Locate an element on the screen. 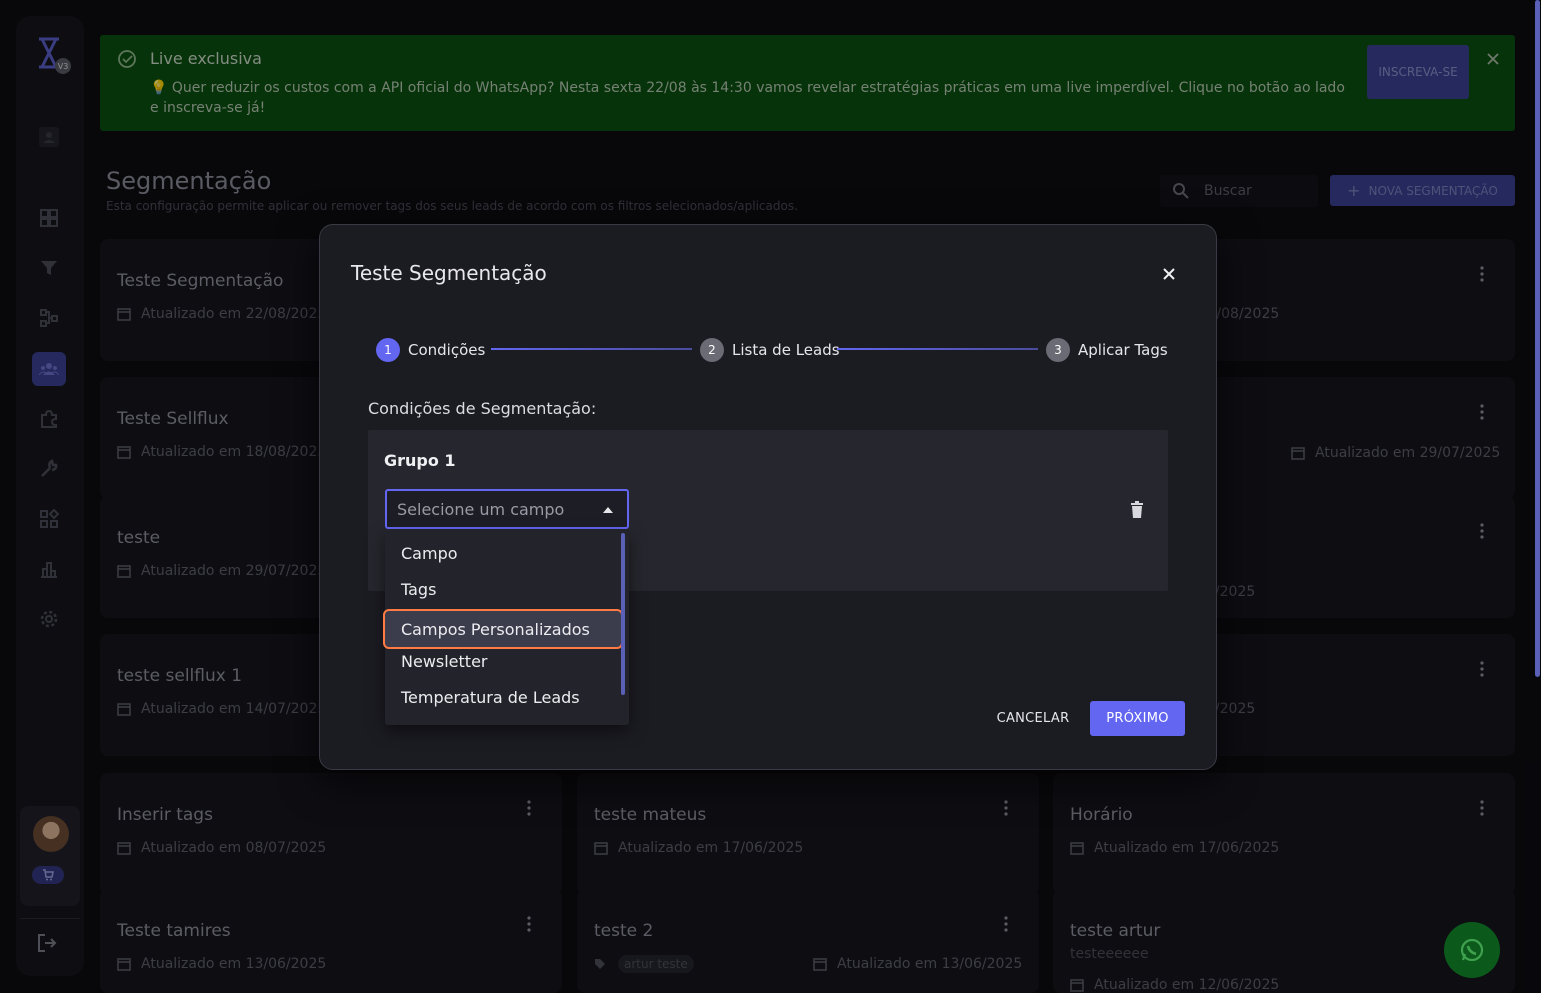 The width and height of the screenshot is (1541, 993). step-label: Aplicar Tags is located at coordinates (1123, 350).